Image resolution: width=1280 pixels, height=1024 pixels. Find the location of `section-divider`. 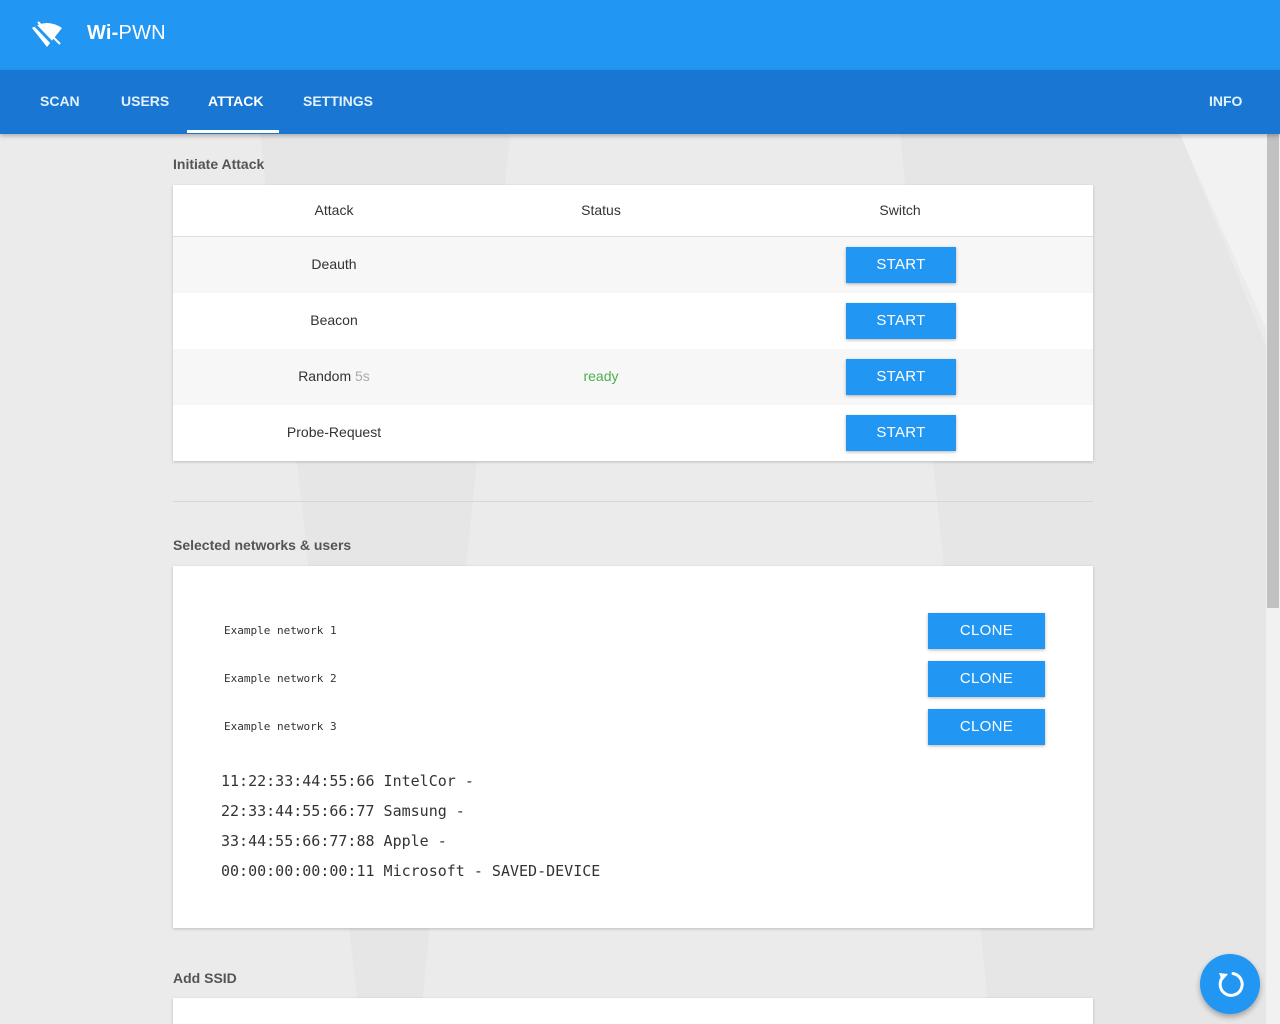

section-divider is located at coordinates (633, 501).